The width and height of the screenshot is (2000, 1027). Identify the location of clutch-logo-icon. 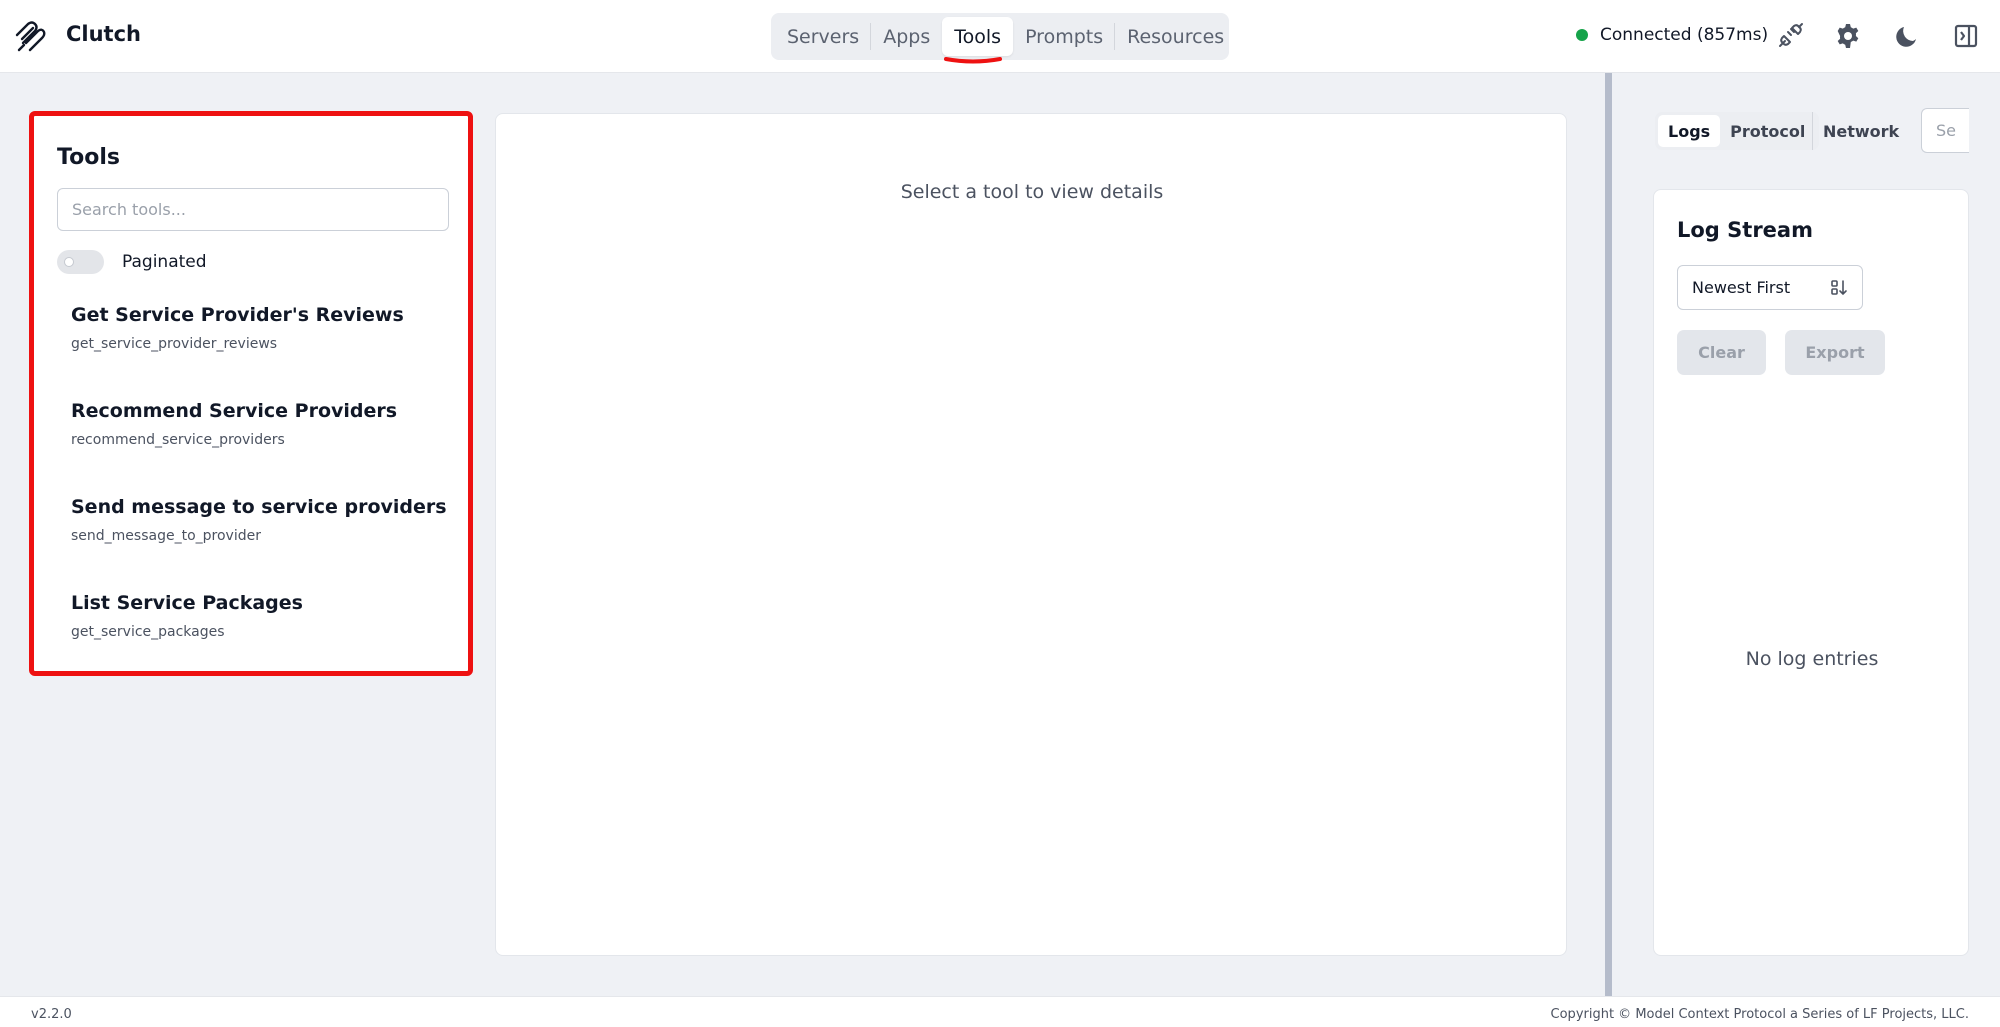
(30, 36).